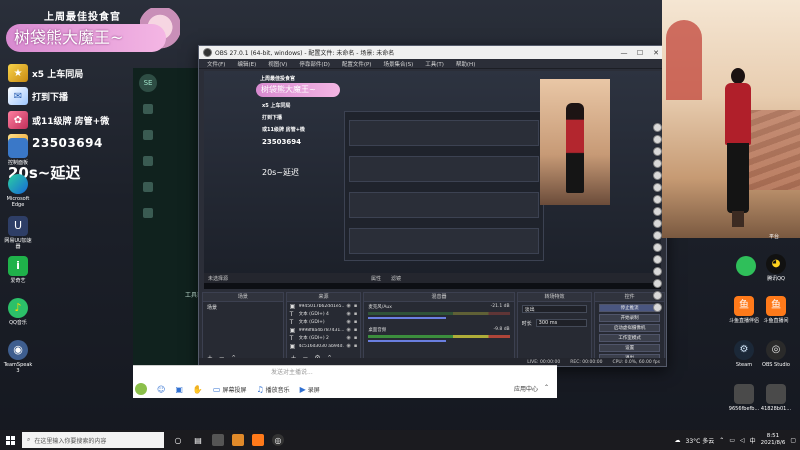 This screenshot has height=450, width=800. I want to click on source-item: T 文本 (GDI+) 4 ◉ ▪, so click(324, 314).